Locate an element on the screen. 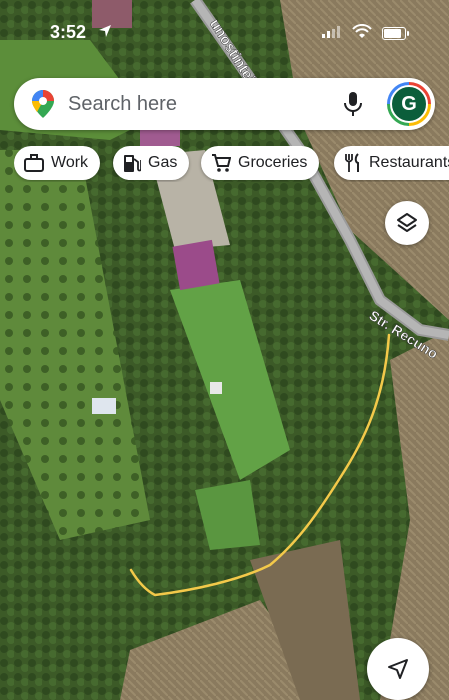  my-location-button is located at coordinates (398, 669).